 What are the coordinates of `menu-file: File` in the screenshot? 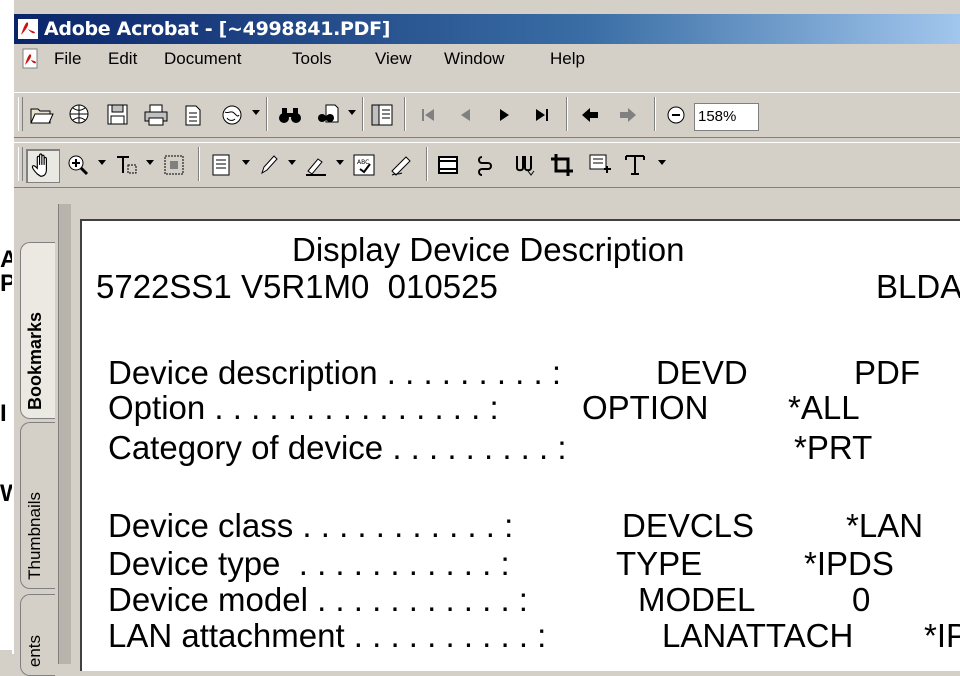 It's located at (67, 59).